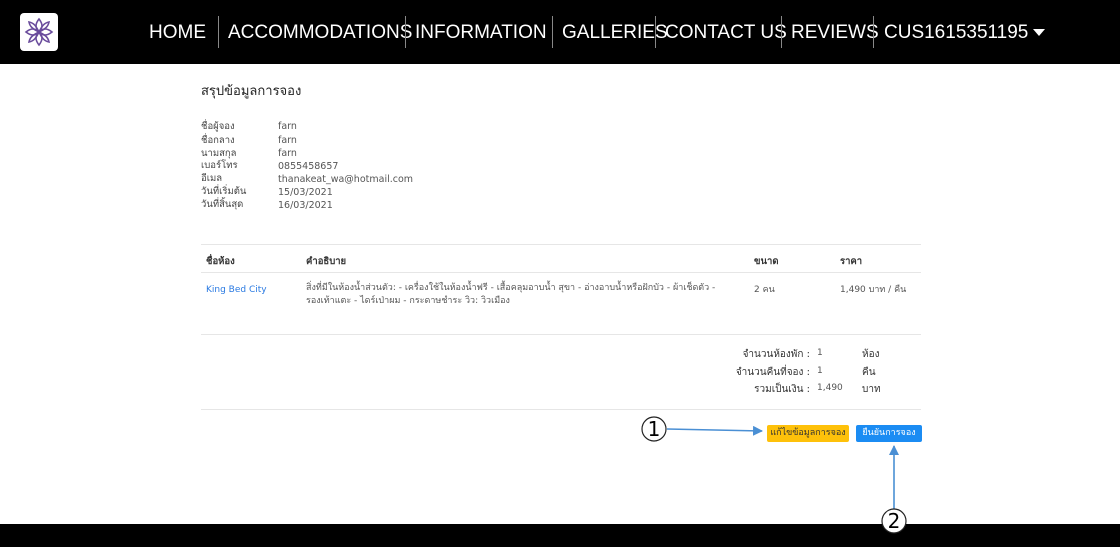 The width and height of the screenshot is (1120, 547). I want to click on end-date-label: วันที่สิ้นสุด, so click(222, 204).